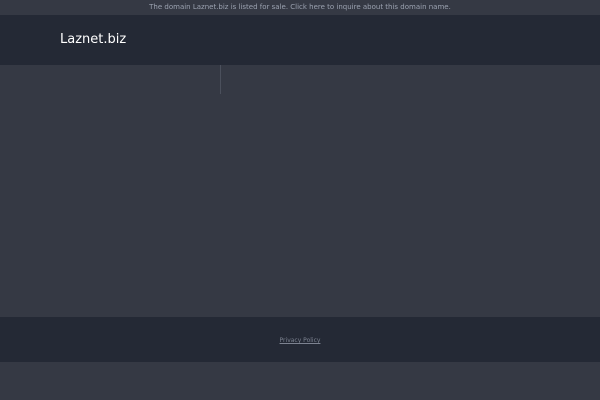  Describe the element at coordinates (220, 79) in the screenshot. I see `vertical-divider` at that location.